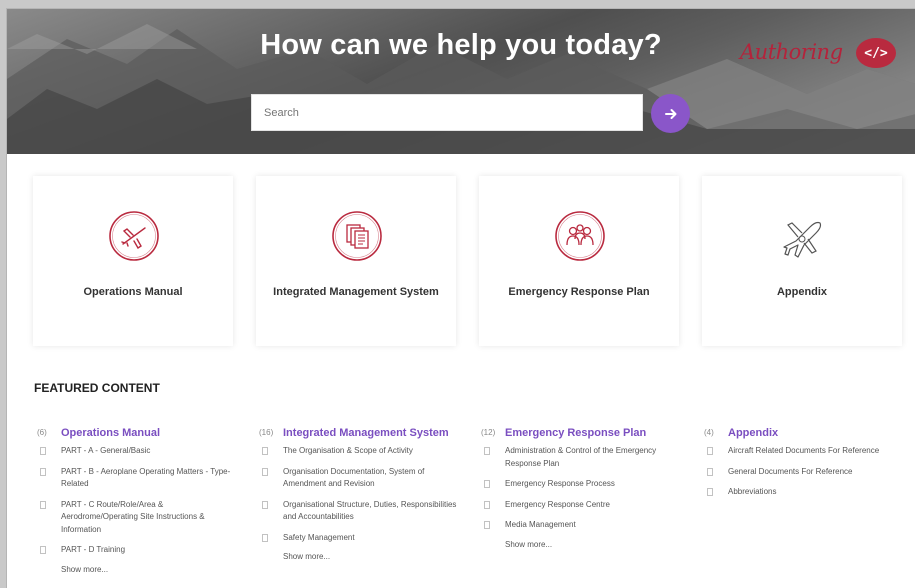  What do you see at coordinates (106, 450) in the screenshot?
I see `article-title: PART - A - General/Basic` at bounding box center [106, 450].